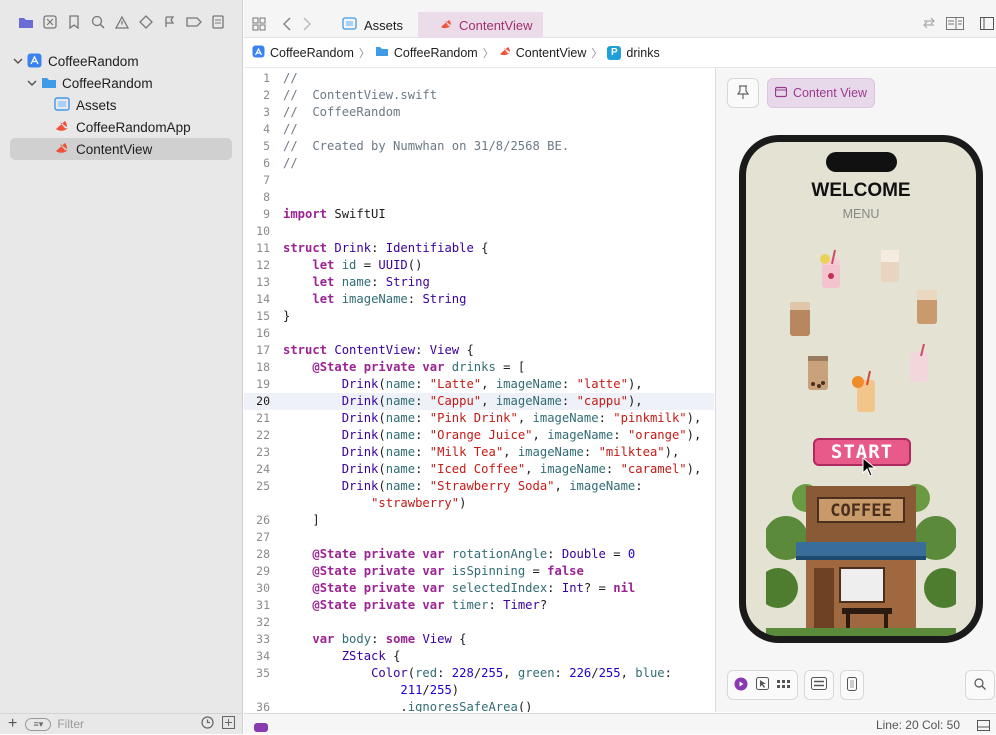 This screenshot has height=735, width=996. I want to click on selectable-mode-icon, so click(762, 685).